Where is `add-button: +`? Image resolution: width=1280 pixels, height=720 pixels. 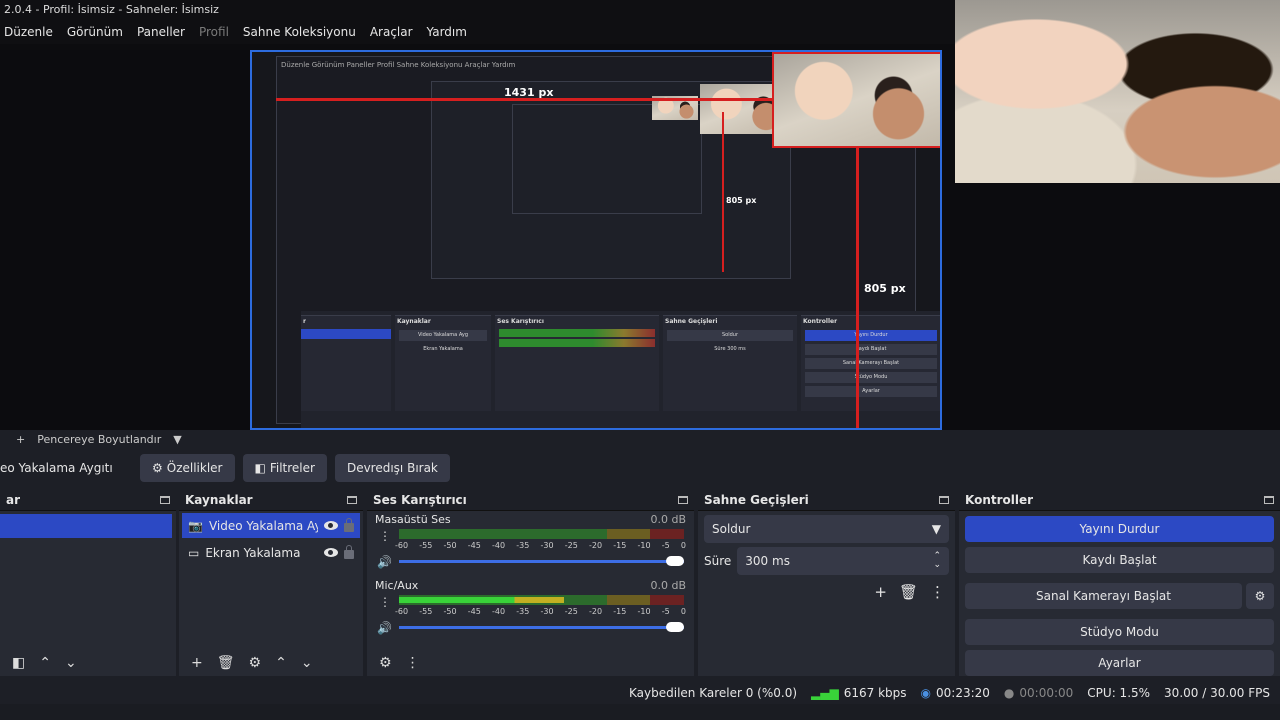
add-button: + is located at coordinates (20, 439).